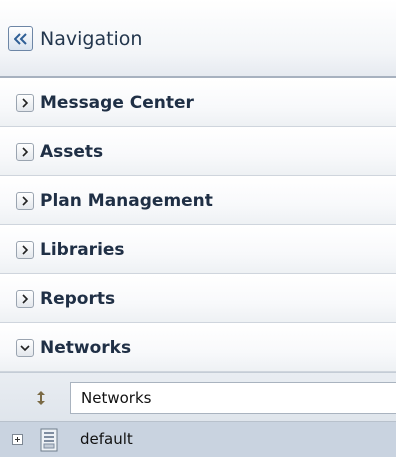  What do you see at coordinates (198, 298) in the screenshot?
I see `accordion-item-reports: Reports` at bounding box center [198, 298].